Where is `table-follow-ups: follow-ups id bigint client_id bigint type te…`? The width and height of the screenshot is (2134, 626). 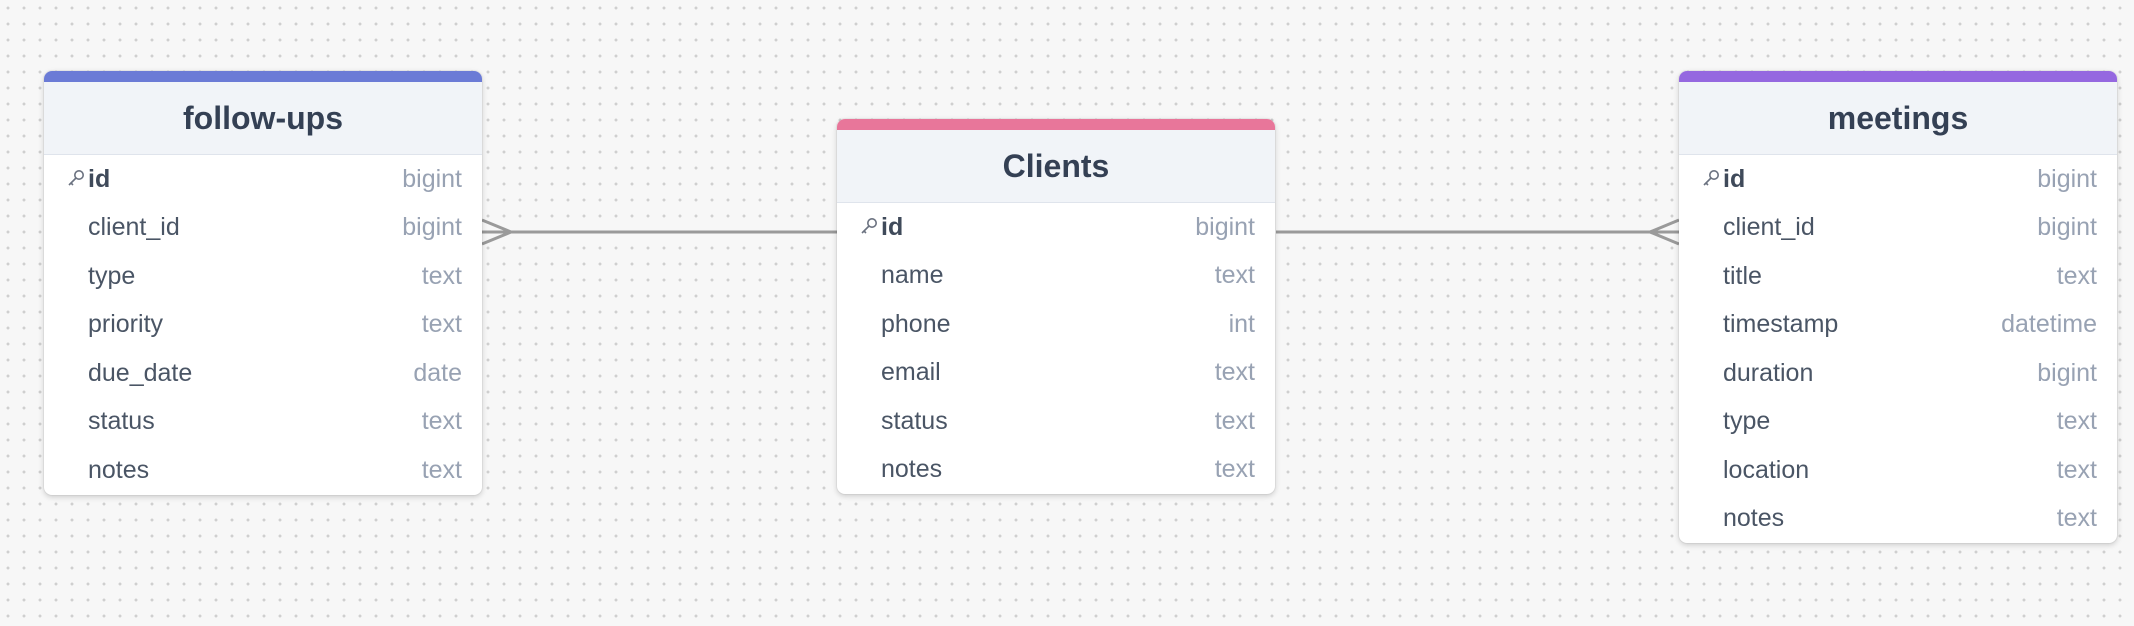 table-follow-ups: follow-ups id bigint client_id bigint type te… is located at coordinates (263, 283).